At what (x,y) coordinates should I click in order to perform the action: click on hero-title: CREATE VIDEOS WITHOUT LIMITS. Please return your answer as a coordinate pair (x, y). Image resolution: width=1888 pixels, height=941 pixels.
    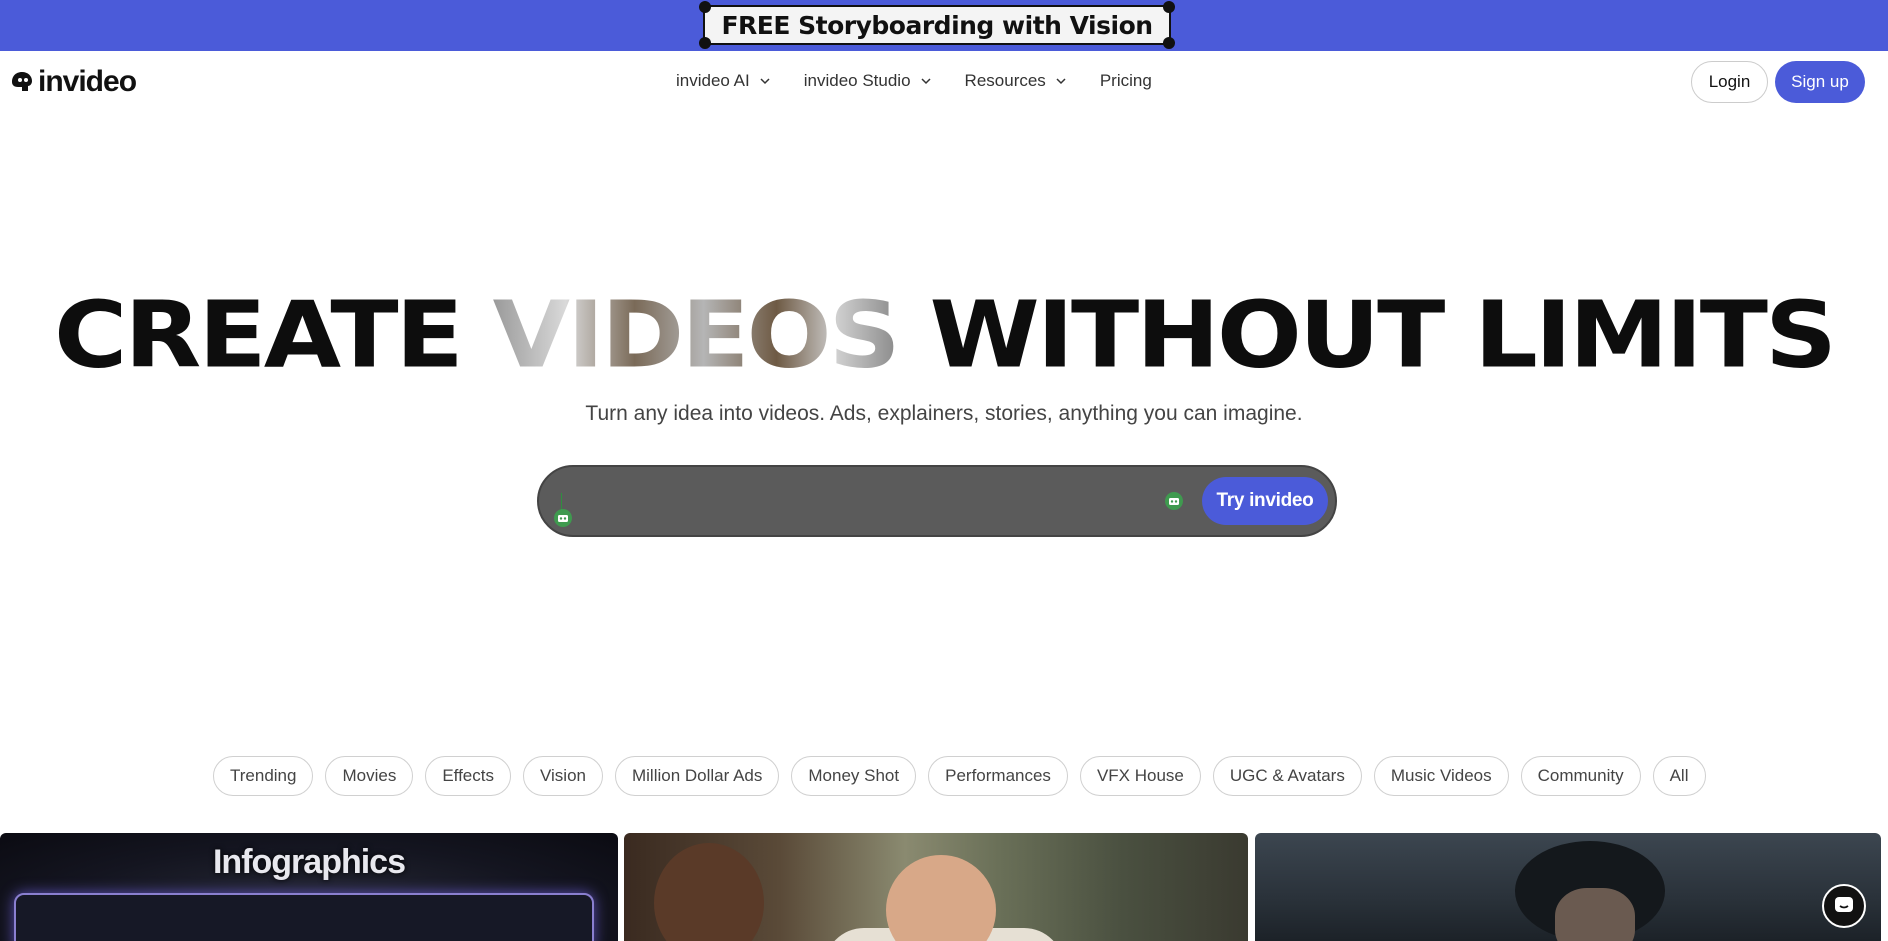
    Looking at the image, I should click on (944, 334).